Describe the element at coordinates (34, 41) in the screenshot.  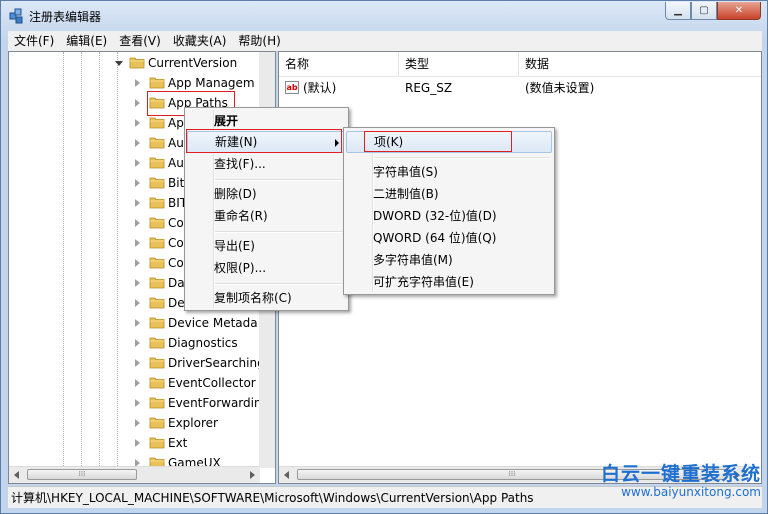
I see `menu-file: 文件(F)` at that location.